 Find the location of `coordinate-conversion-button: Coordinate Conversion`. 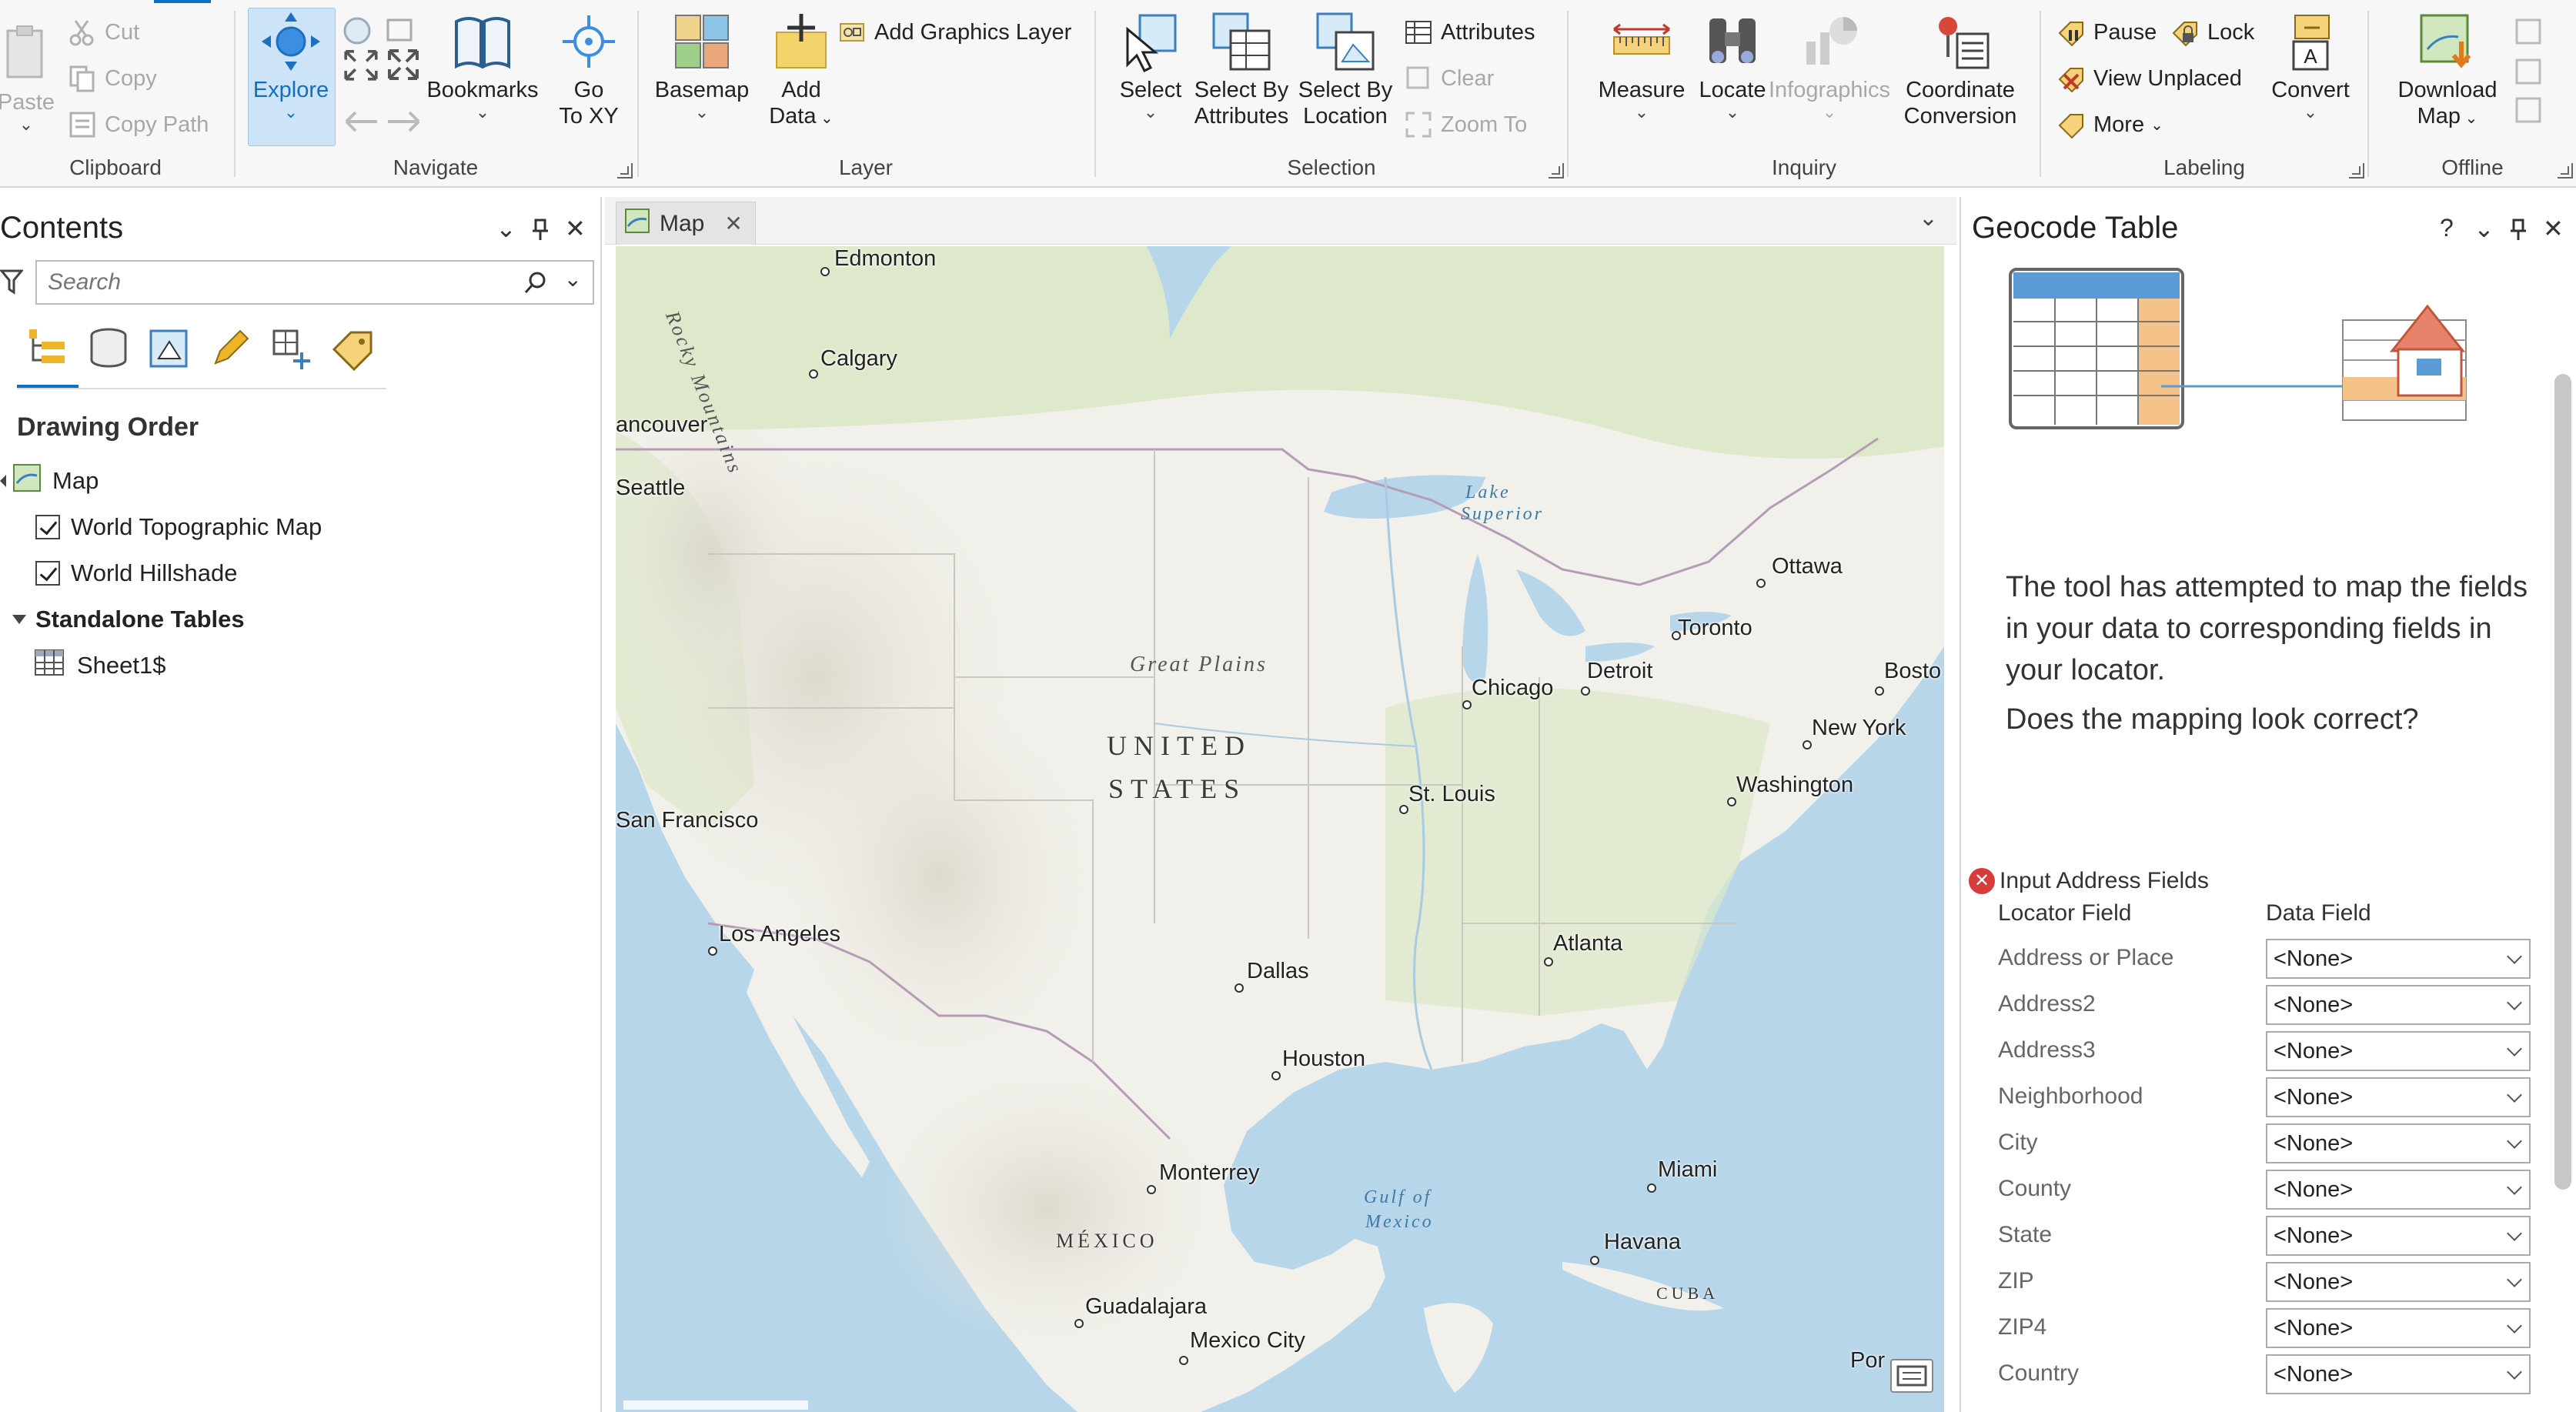

coordinate-conversion-button: Coordinate Conversion is located at coordinates (1961, 70).